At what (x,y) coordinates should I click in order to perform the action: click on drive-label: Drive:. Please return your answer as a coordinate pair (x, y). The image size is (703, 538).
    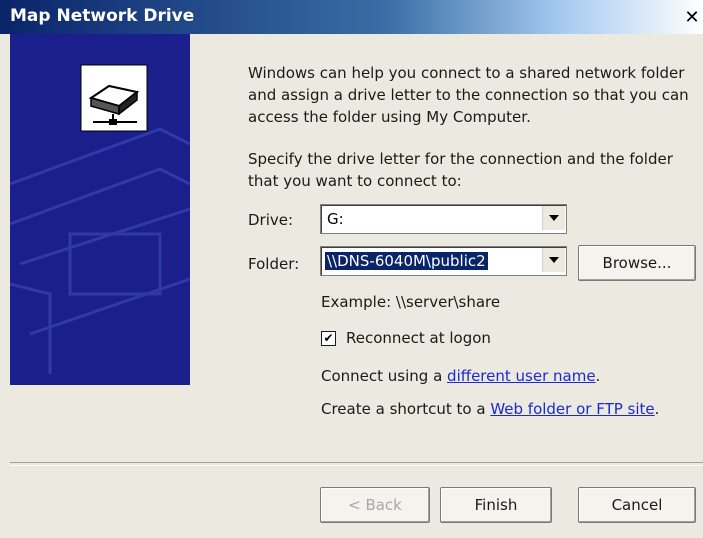
    Looking at the image, I should click on (271, 220).